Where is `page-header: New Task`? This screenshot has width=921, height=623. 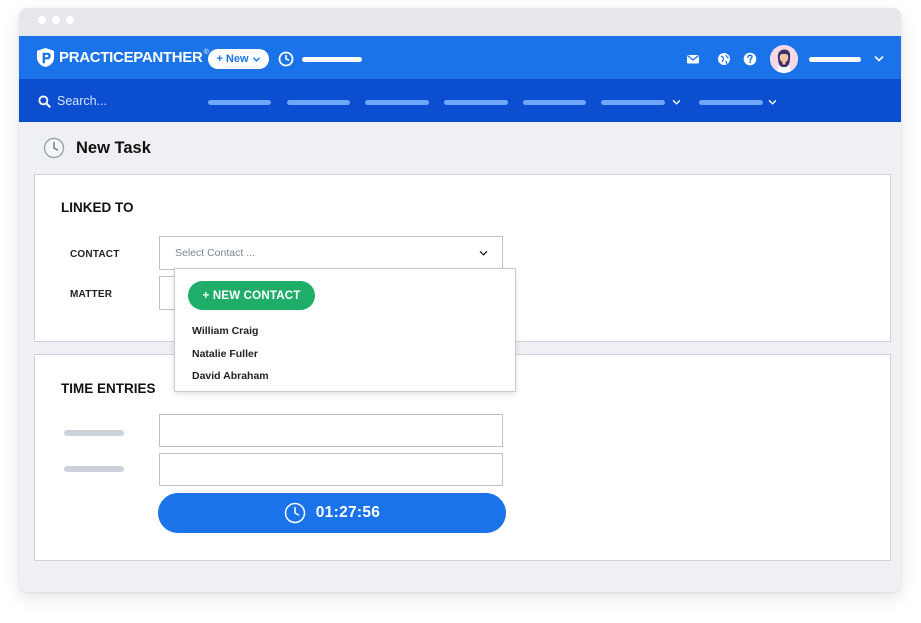 page-header: New Task is located at coordinates (97, 148).